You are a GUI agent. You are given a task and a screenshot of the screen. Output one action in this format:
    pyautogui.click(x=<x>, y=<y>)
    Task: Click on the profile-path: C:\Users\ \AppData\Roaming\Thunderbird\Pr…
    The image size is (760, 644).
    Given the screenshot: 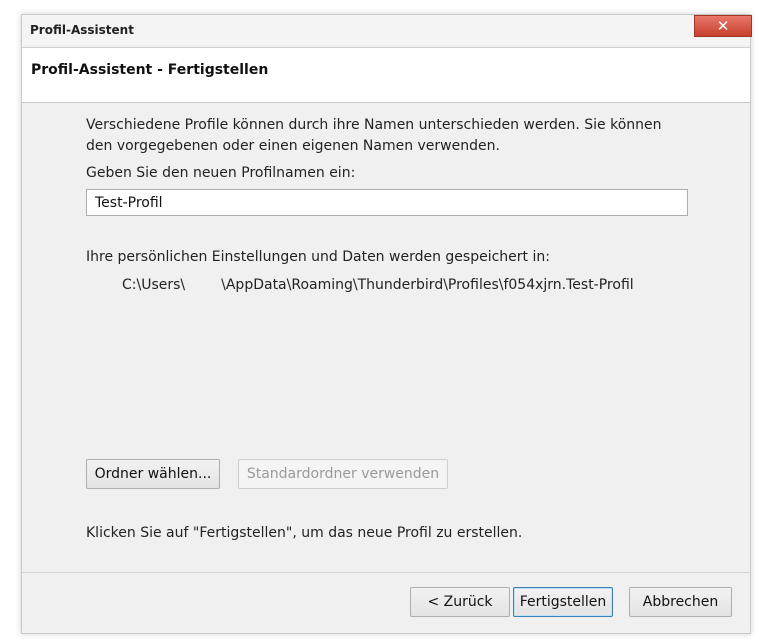 What is the action you would take?
    pyautogui.click(x=378, y=285)
    